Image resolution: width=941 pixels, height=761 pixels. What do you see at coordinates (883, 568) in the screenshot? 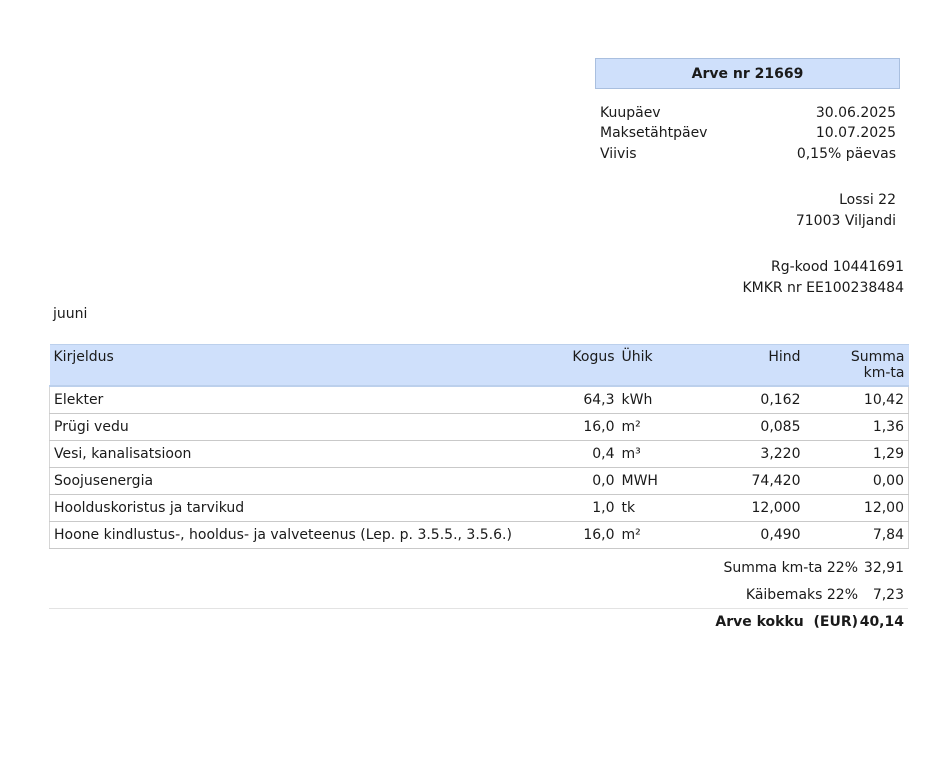
I see `subtotal-value: 32,91` at bounding box center [883, 568].